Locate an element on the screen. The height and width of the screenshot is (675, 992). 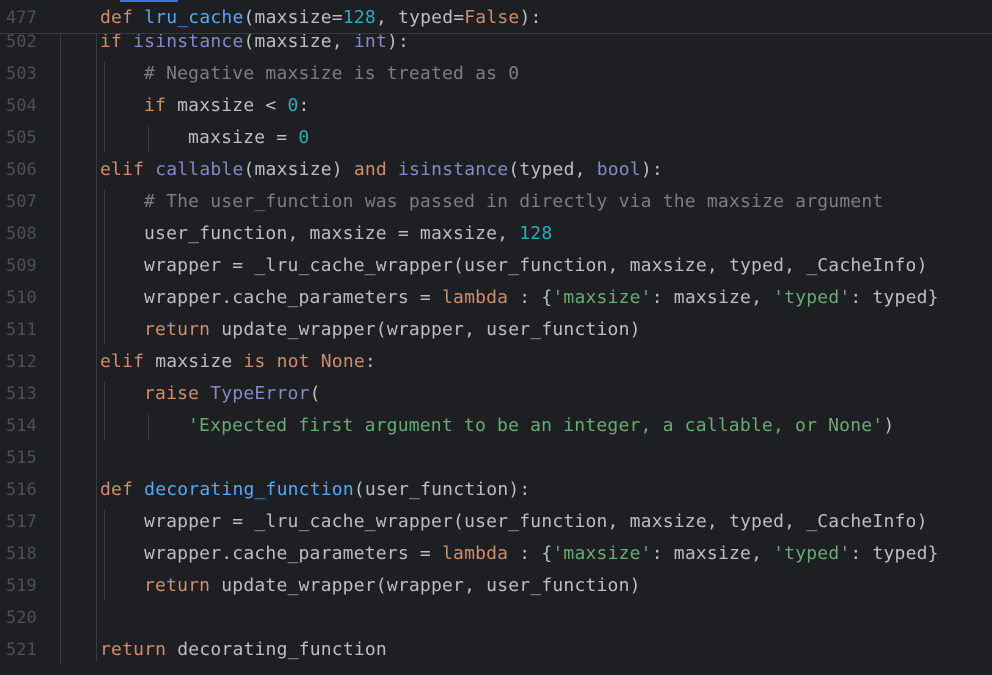
code-line-text: raise TypeError( is located at coordinates (232, 394).